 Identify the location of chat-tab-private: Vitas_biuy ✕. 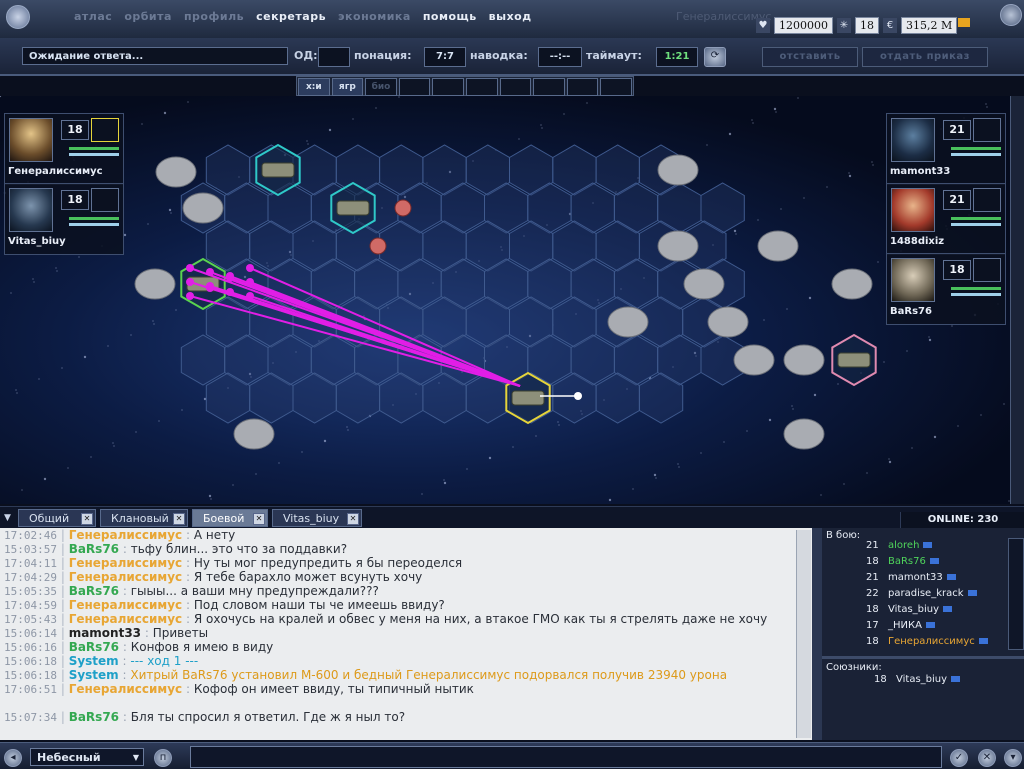
(317, 518).